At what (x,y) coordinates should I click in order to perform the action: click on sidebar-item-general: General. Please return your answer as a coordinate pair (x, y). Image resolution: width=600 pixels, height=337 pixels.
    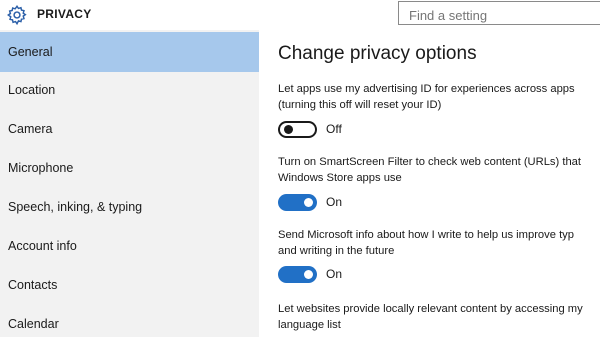
    Looking at the image, I should click on (129, 52).